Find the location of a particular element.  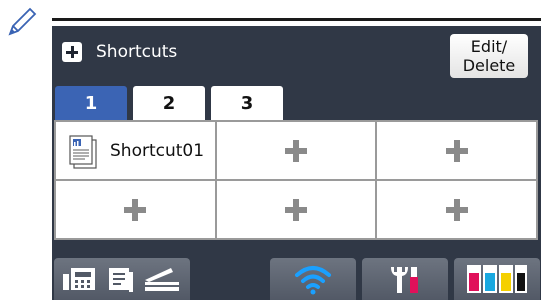

top-divider is located at coordinates (296, 19).